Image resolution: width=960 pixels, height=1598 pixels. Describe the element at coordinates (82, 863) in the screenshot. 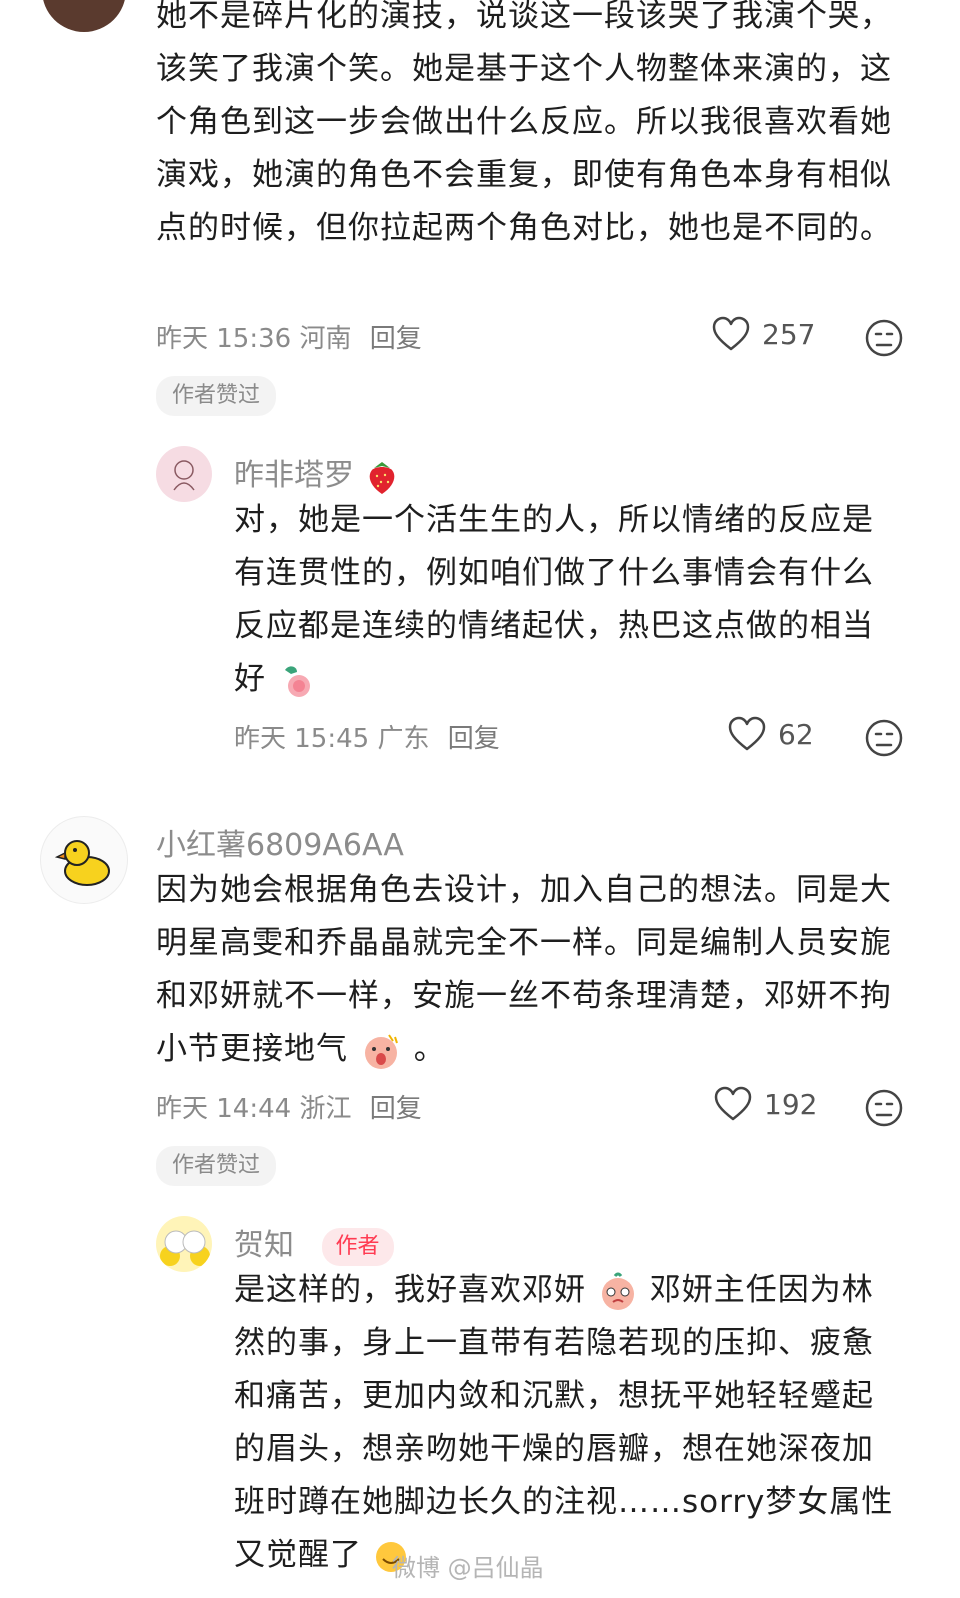

I see `duck-icon` at that location.